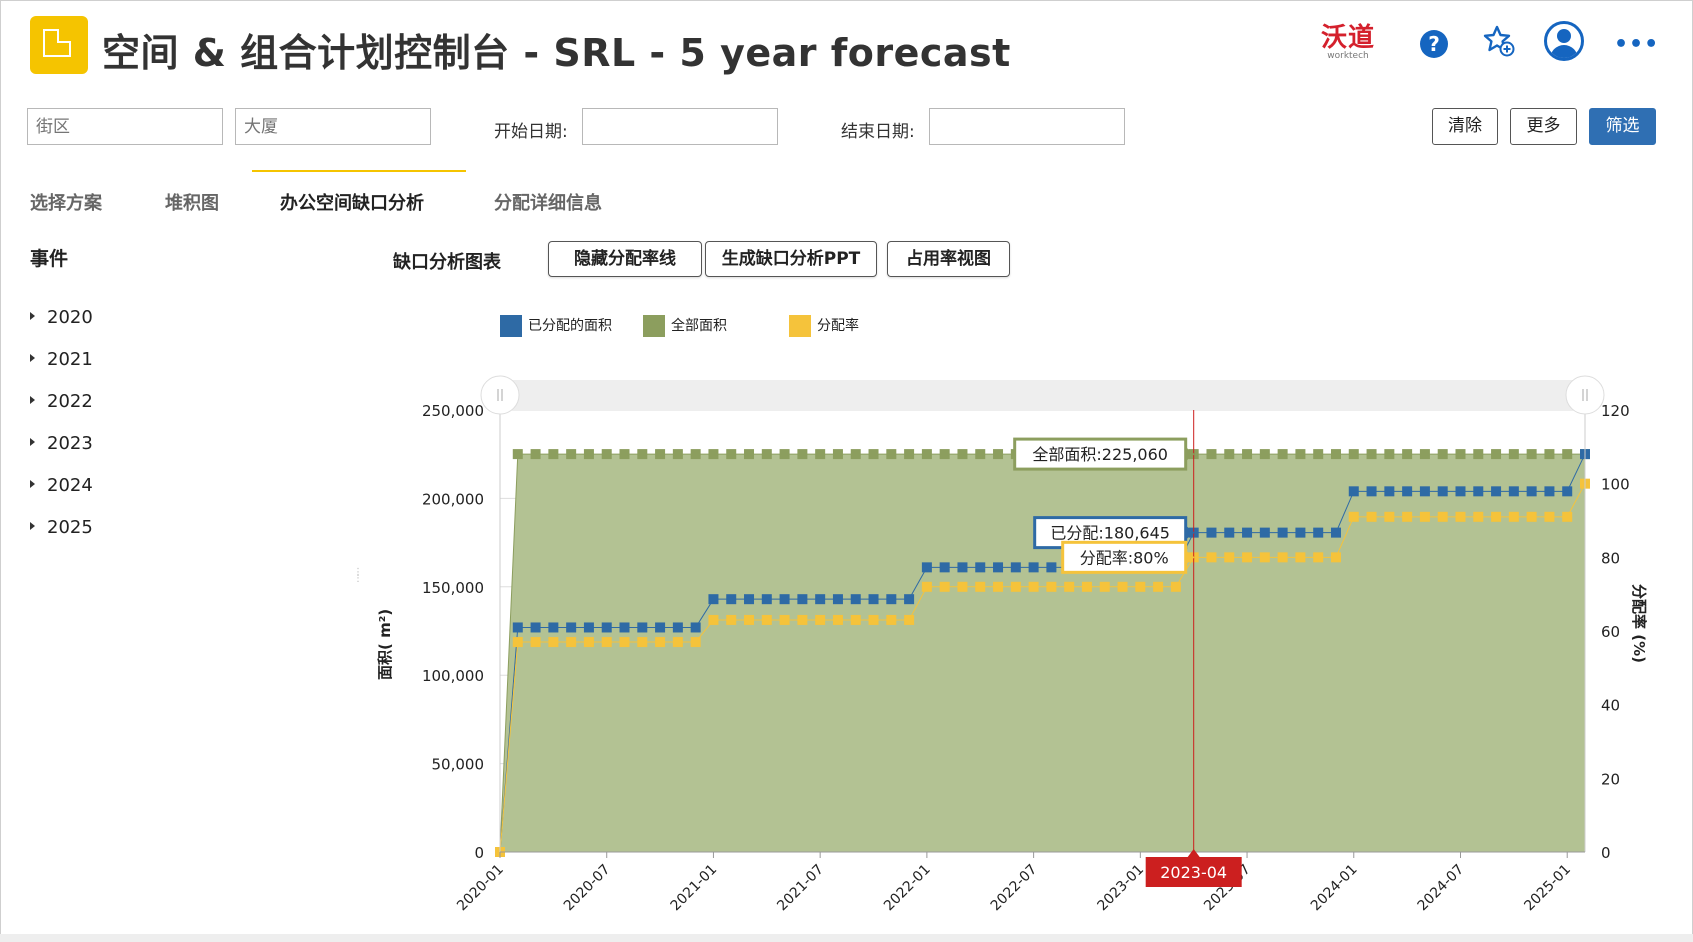 This screenshot has height=942, width=1693. I want to click on y-tick-label: 250,000, so click(453, 411).